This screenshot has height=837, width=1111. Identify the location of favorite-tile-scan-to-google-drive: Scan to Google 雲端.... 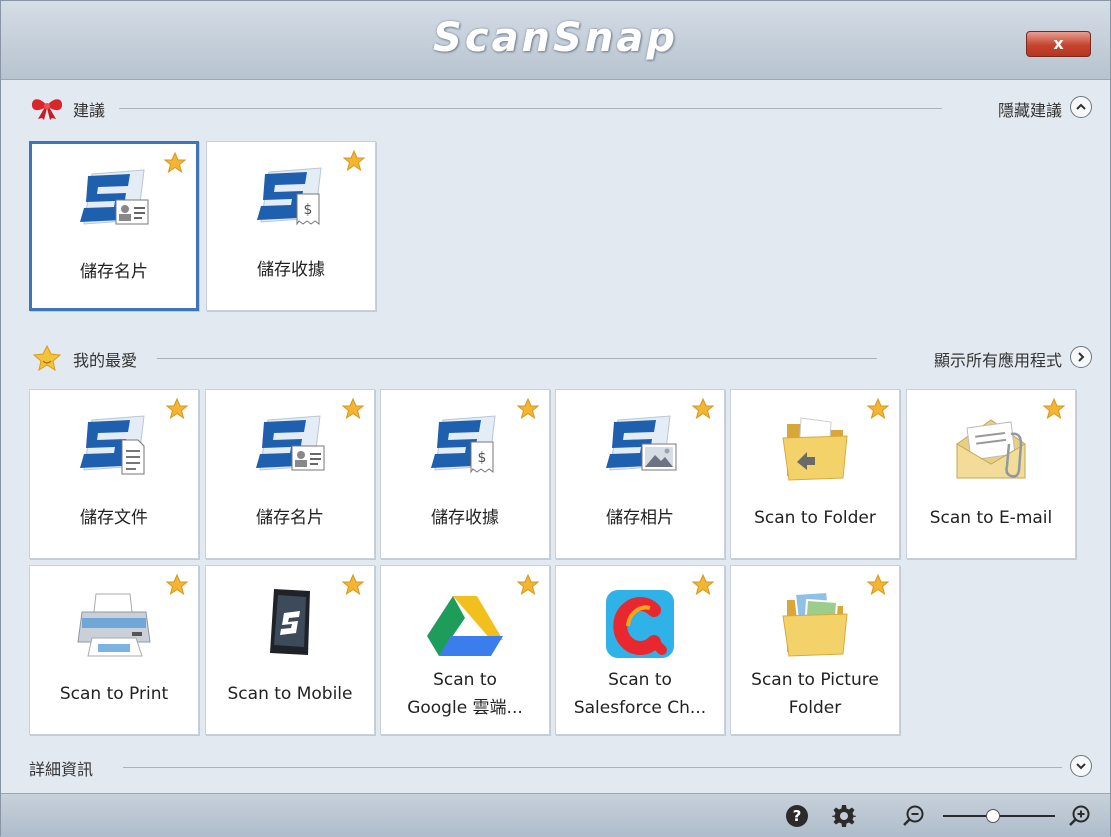
(465, 650).